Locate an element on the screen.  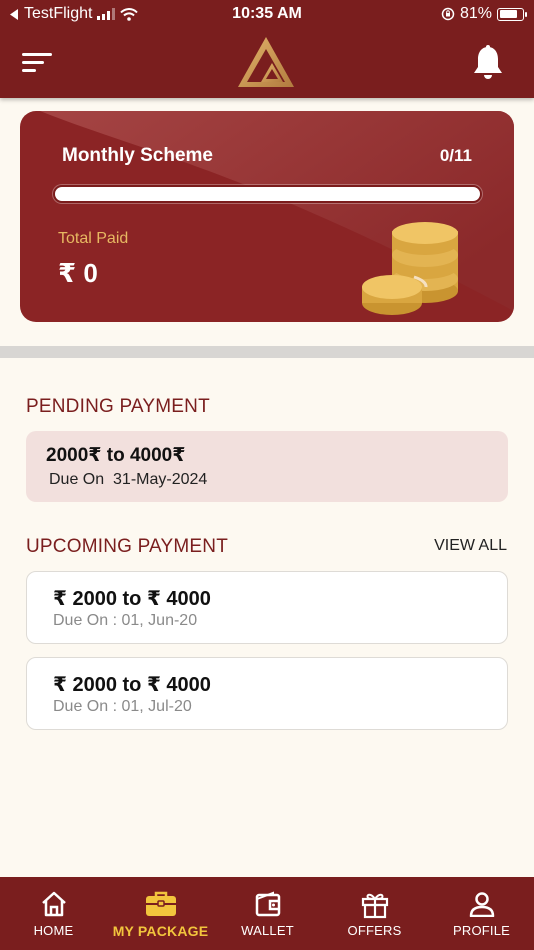
tab-home: HOME is located at coordinates (53, 913).